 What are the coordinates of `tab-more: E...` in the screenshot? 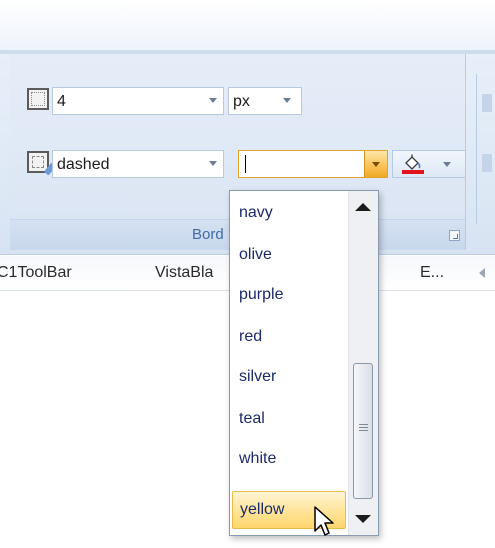 It's located at (432, 273).